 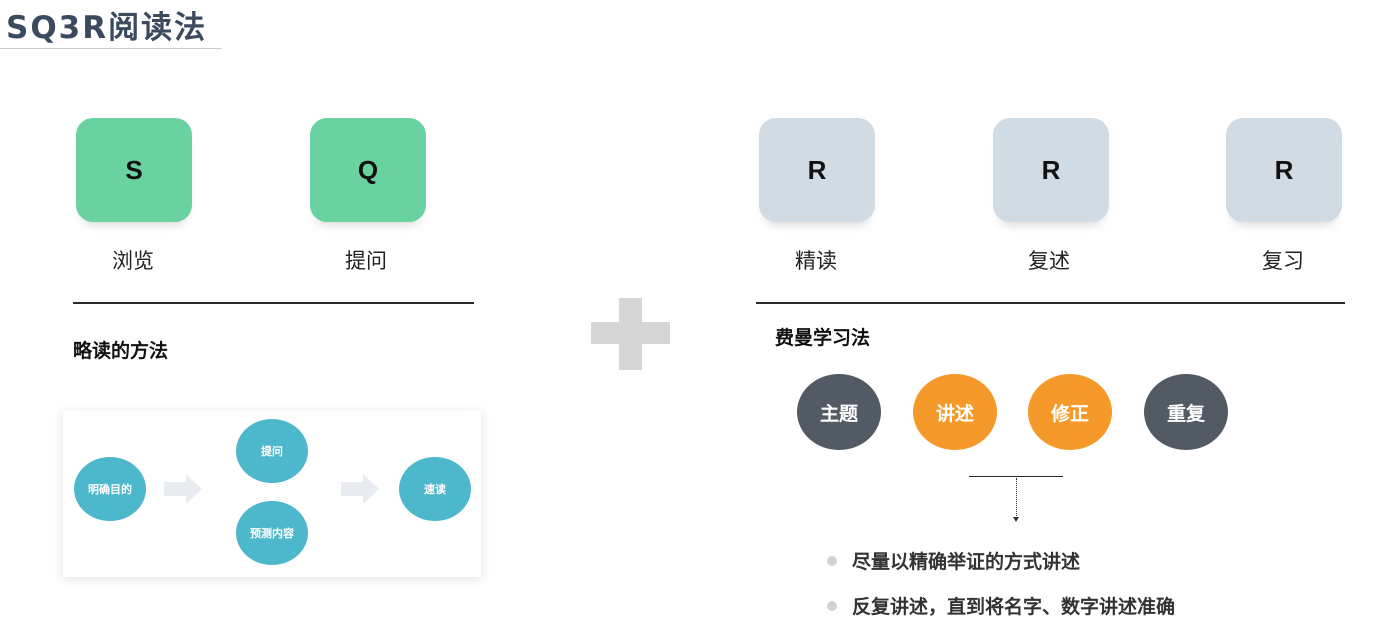 What do you see at coordinates (133, 261) in the screenshot?
I see `tile-label-s: 浏览` at bounding box center [133, 261].